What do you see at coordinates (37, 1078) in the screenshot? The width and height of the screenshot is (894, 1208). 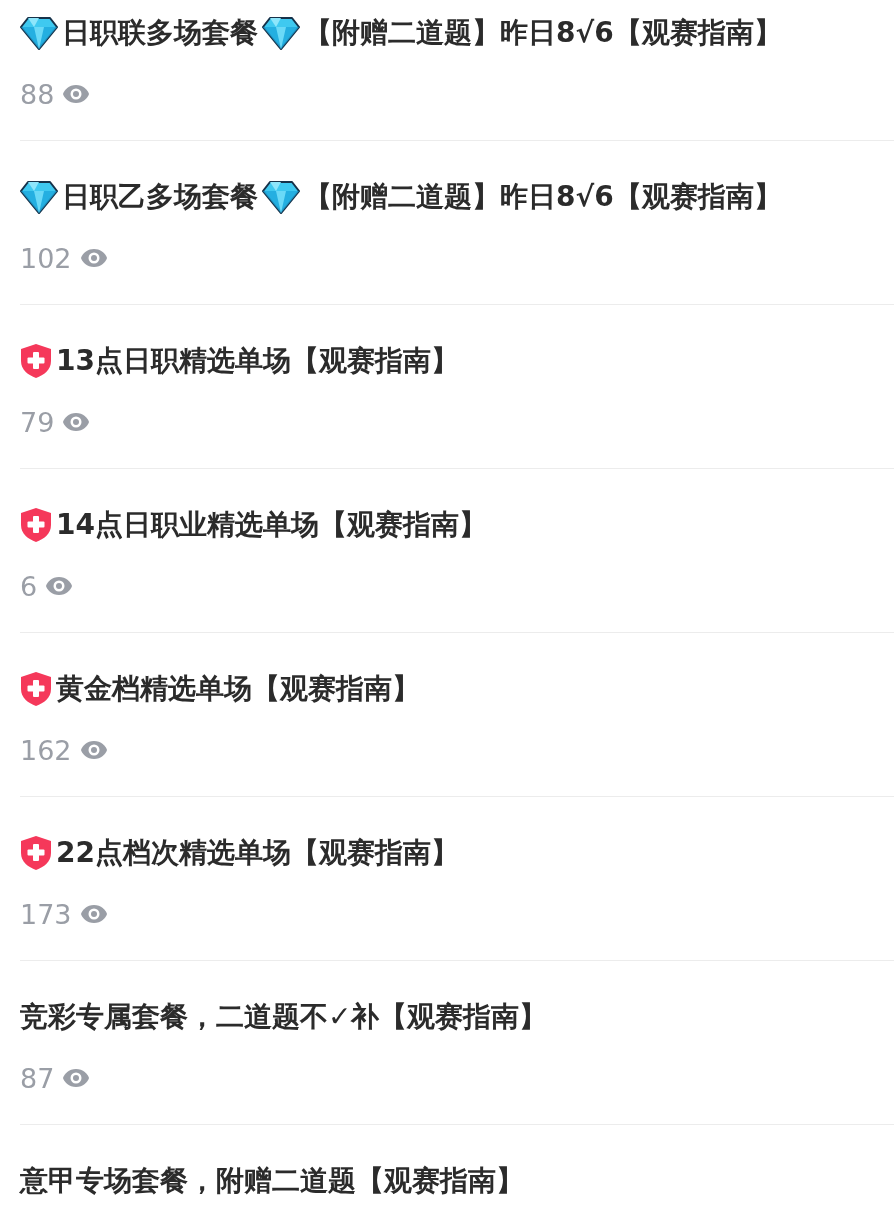 I see `view-count: 87` at bounding box center [37, 1078].